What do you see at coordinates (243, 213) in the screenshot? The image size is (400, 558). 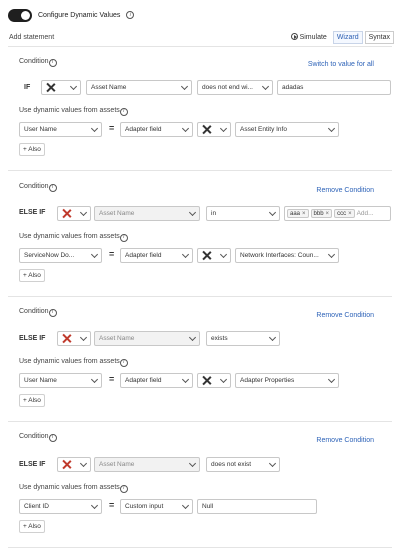 I see `operator-select: in` at bounding box center [243, 213].